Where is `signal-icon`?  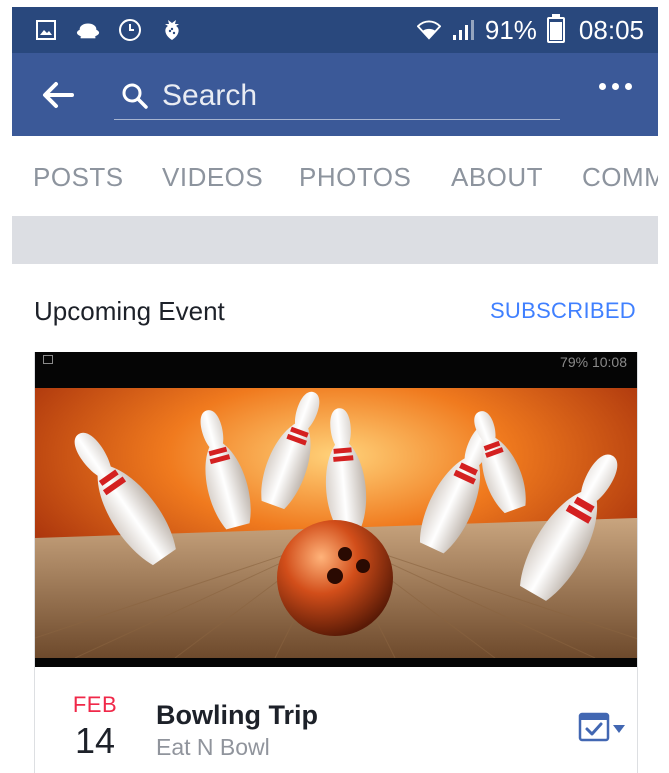 signal-icon is located at coordinates (463, 30).